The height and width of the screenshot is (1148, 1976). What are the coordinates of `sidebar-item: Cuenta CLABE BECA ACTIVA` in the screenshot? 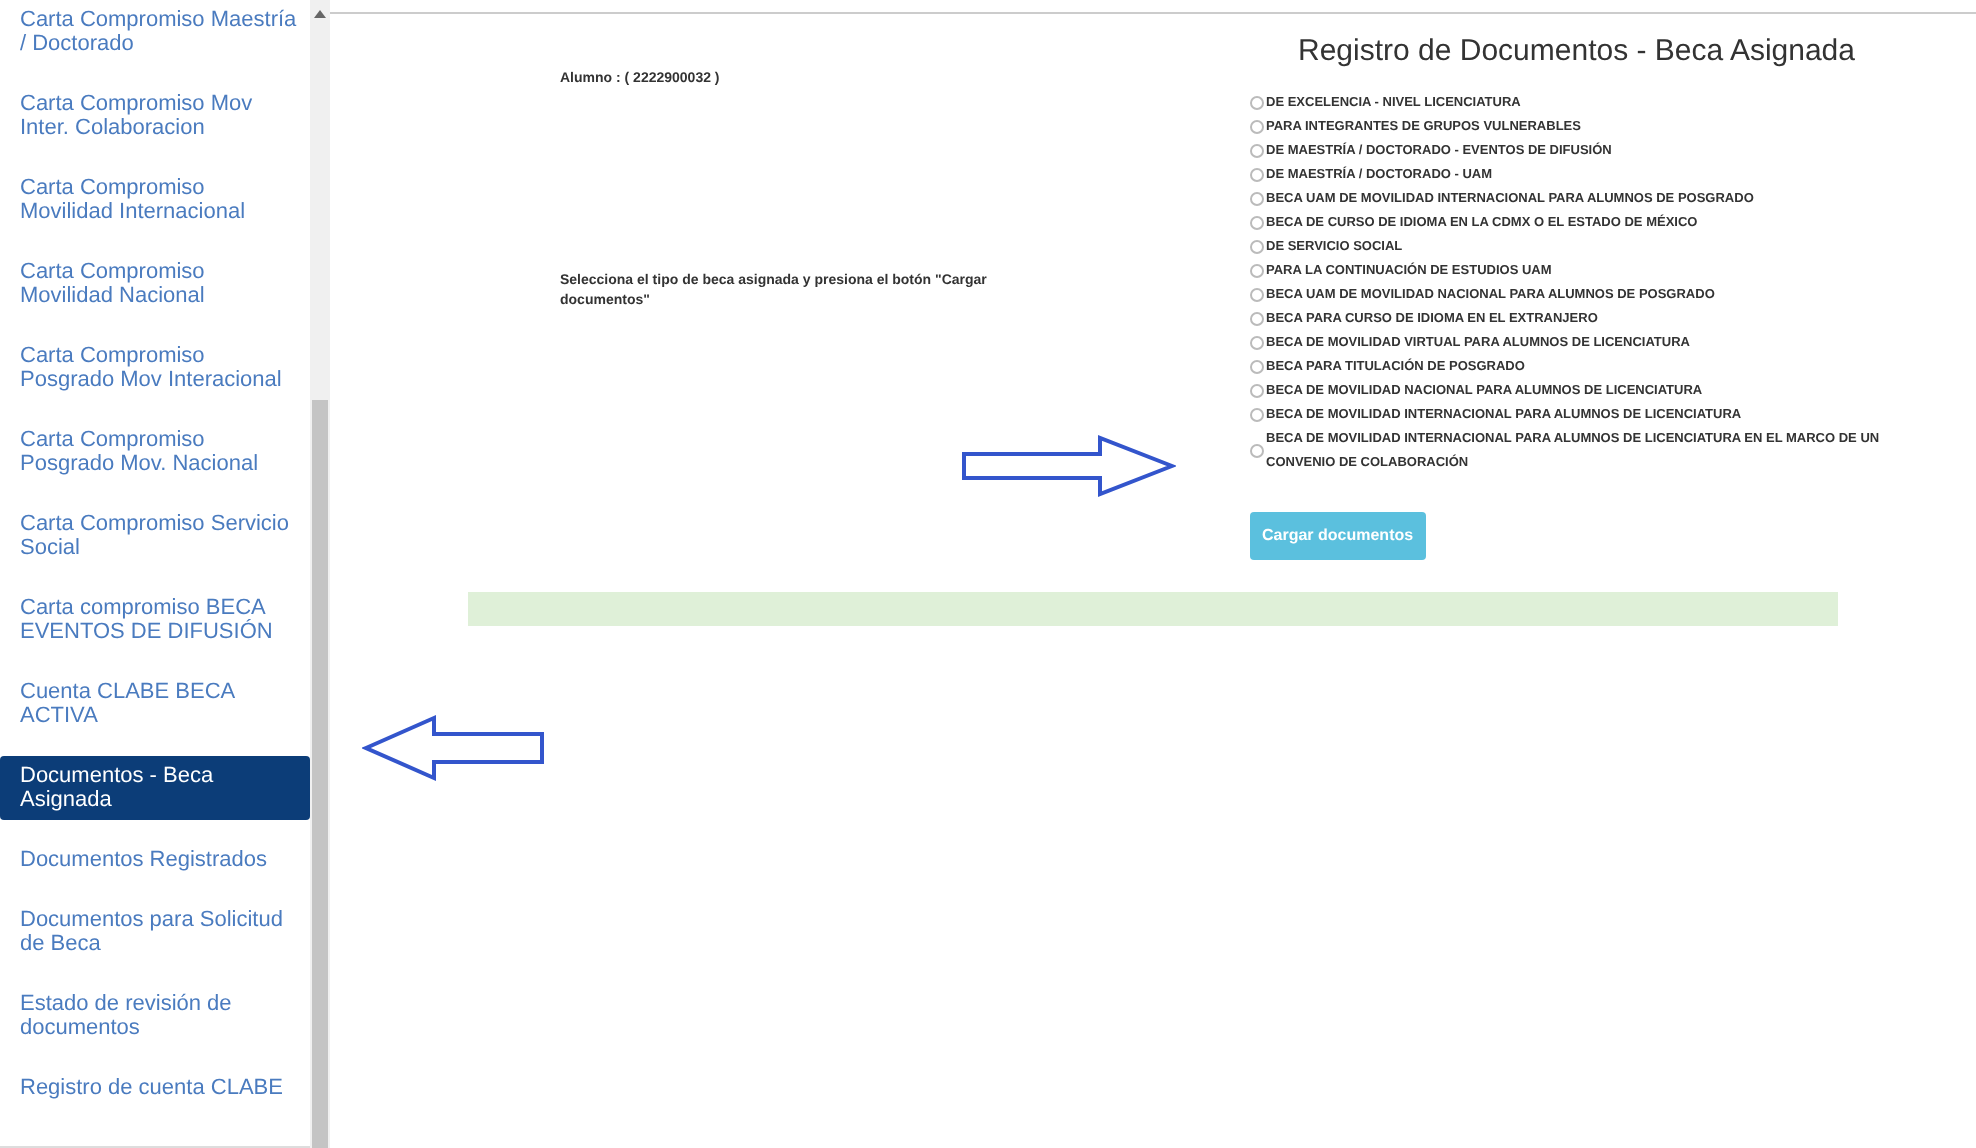 It's located at (155, 704).